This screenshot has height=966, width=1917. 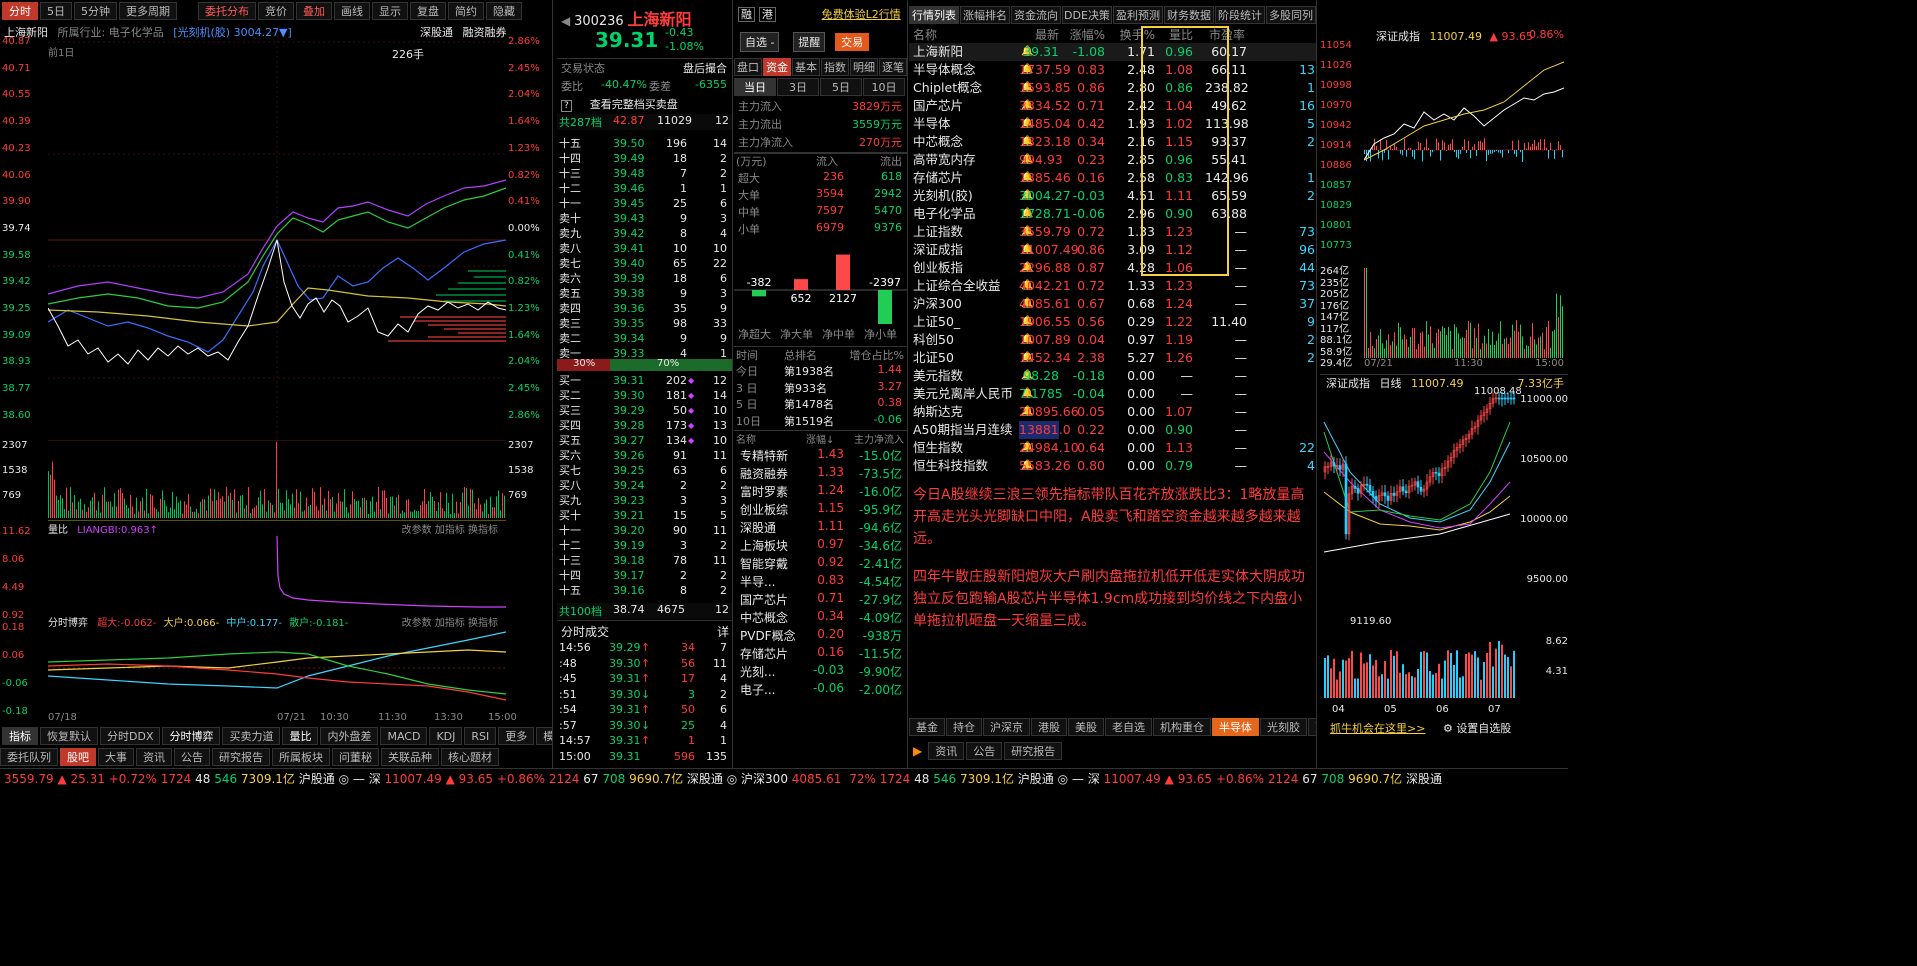 What do you see at coordinates (300, 736) in the screenshot?
I see `ind-tab-liangbi: 量比` at bounding box center [300, 736].